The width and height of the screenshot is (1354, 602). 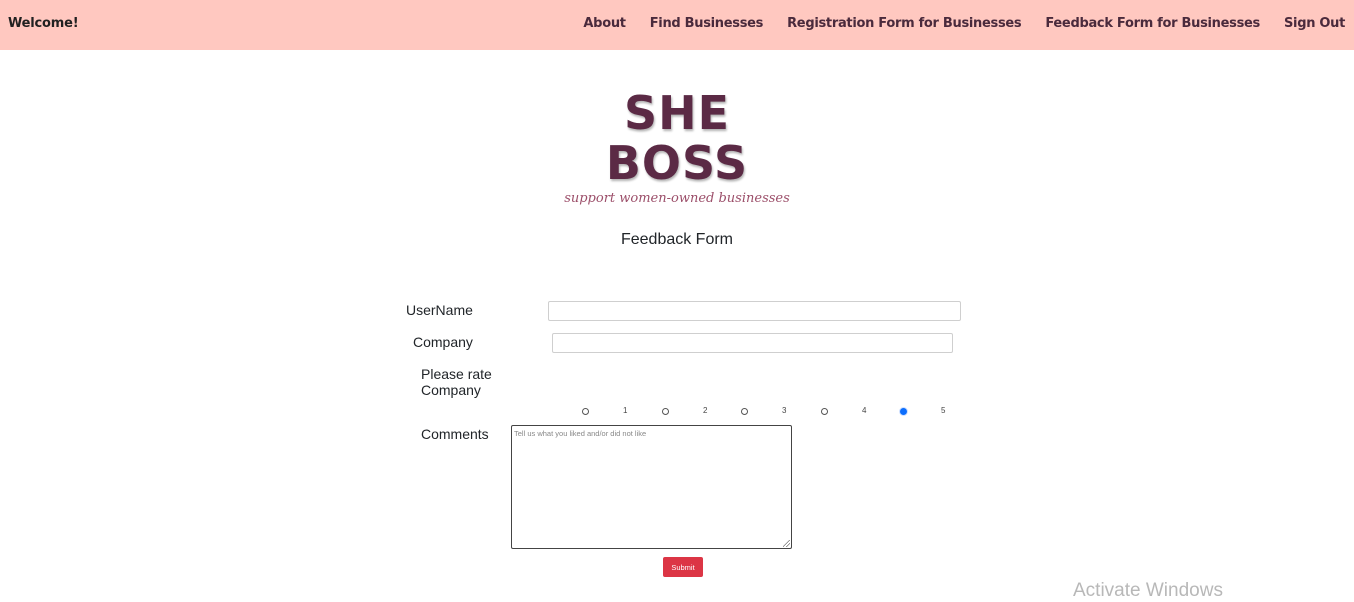 What do you see at coordinates (784, 410) in the screenshot?
I see `rating-option-label-3: 3` at bounding box center [784, 410].